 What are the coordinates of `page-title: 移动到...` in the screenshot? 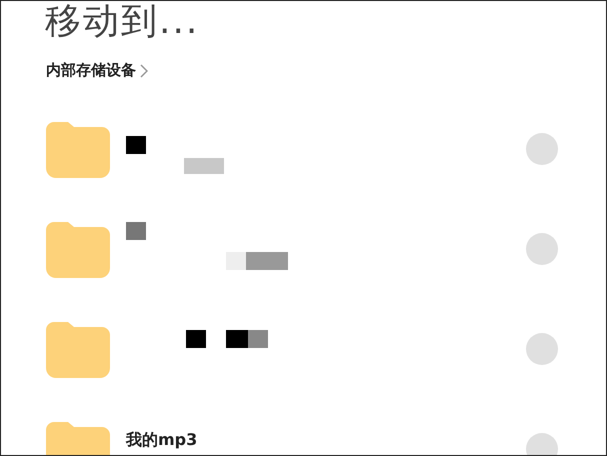 It's located at (122, 22).